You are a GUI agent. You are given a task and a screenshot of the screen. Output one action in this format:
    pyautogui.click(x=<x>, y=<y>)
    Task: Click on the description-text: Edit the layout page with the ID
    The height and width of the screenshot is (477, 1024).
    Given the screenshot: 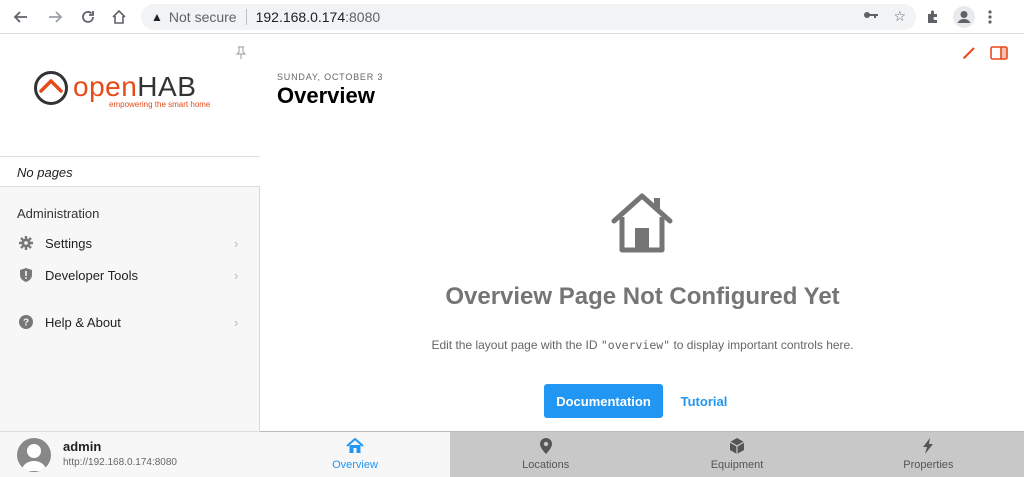 What is the action you would take?
    pyautogui.click(x=516, y=345)
    